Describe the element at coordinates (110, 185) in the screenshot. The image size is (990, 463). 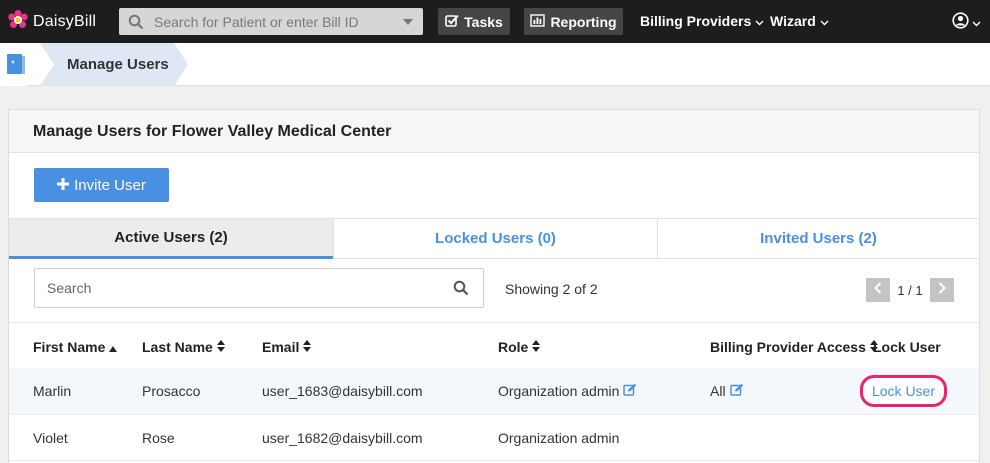
I see `invite-user-label: Invite User` at that location.